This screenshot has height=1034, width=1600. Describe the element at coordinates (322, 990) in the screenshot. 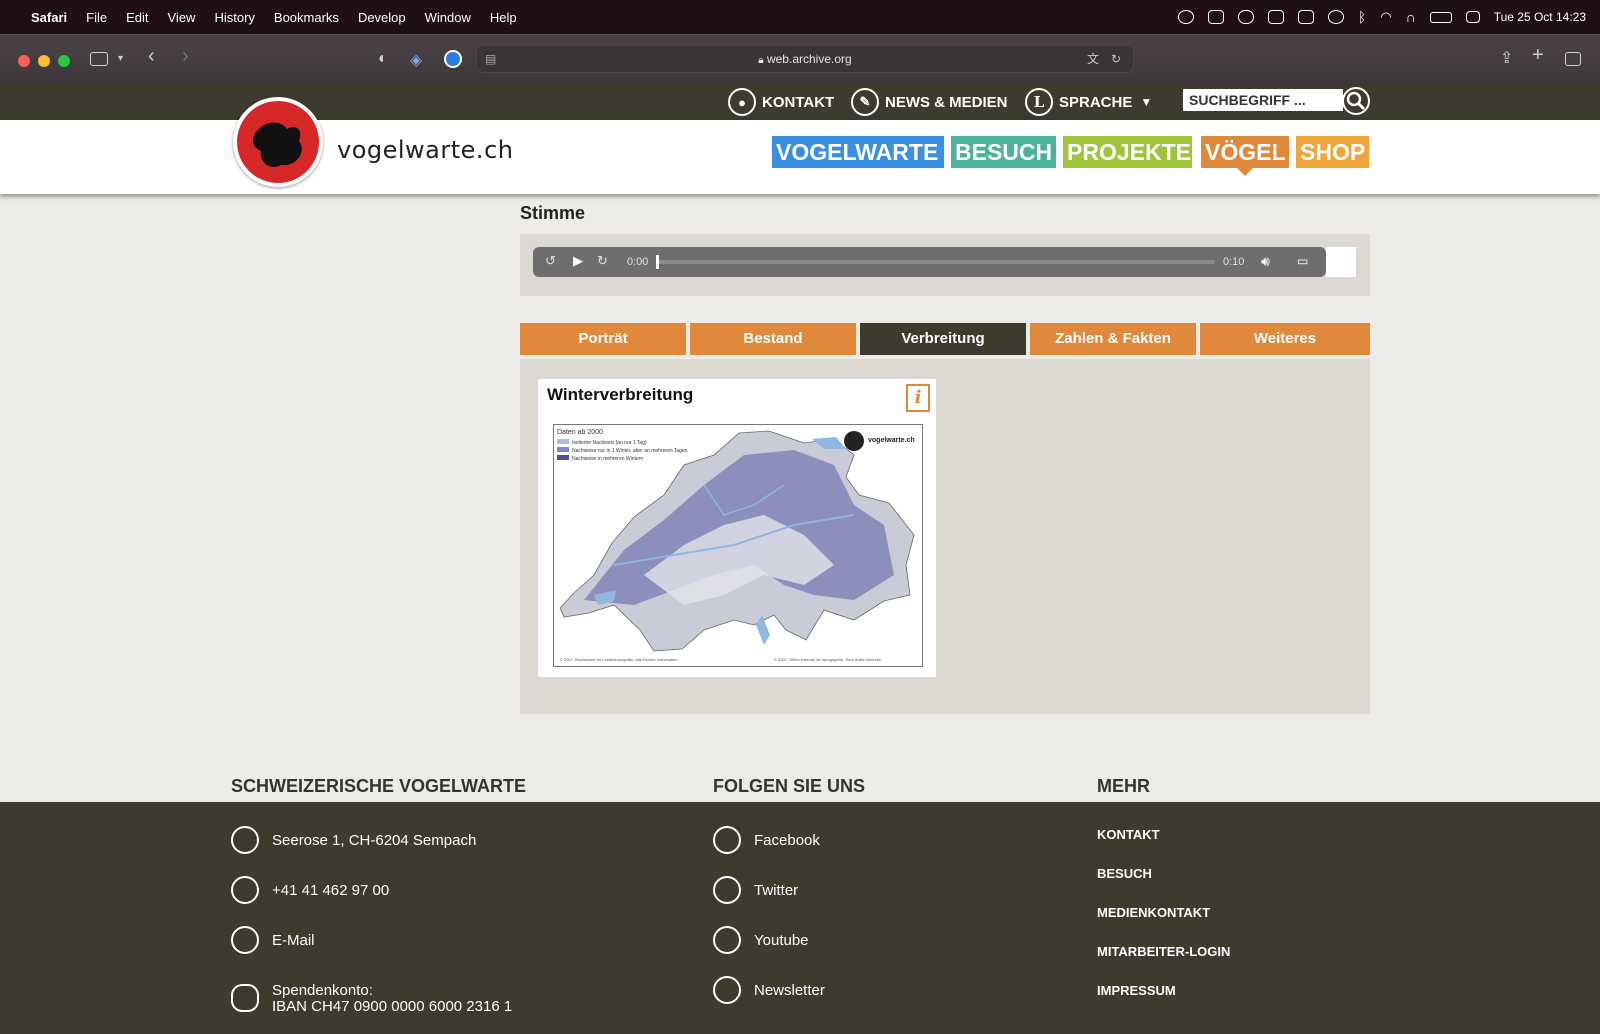

I see `footer-donation-label: Spendenkonto:` at that location.